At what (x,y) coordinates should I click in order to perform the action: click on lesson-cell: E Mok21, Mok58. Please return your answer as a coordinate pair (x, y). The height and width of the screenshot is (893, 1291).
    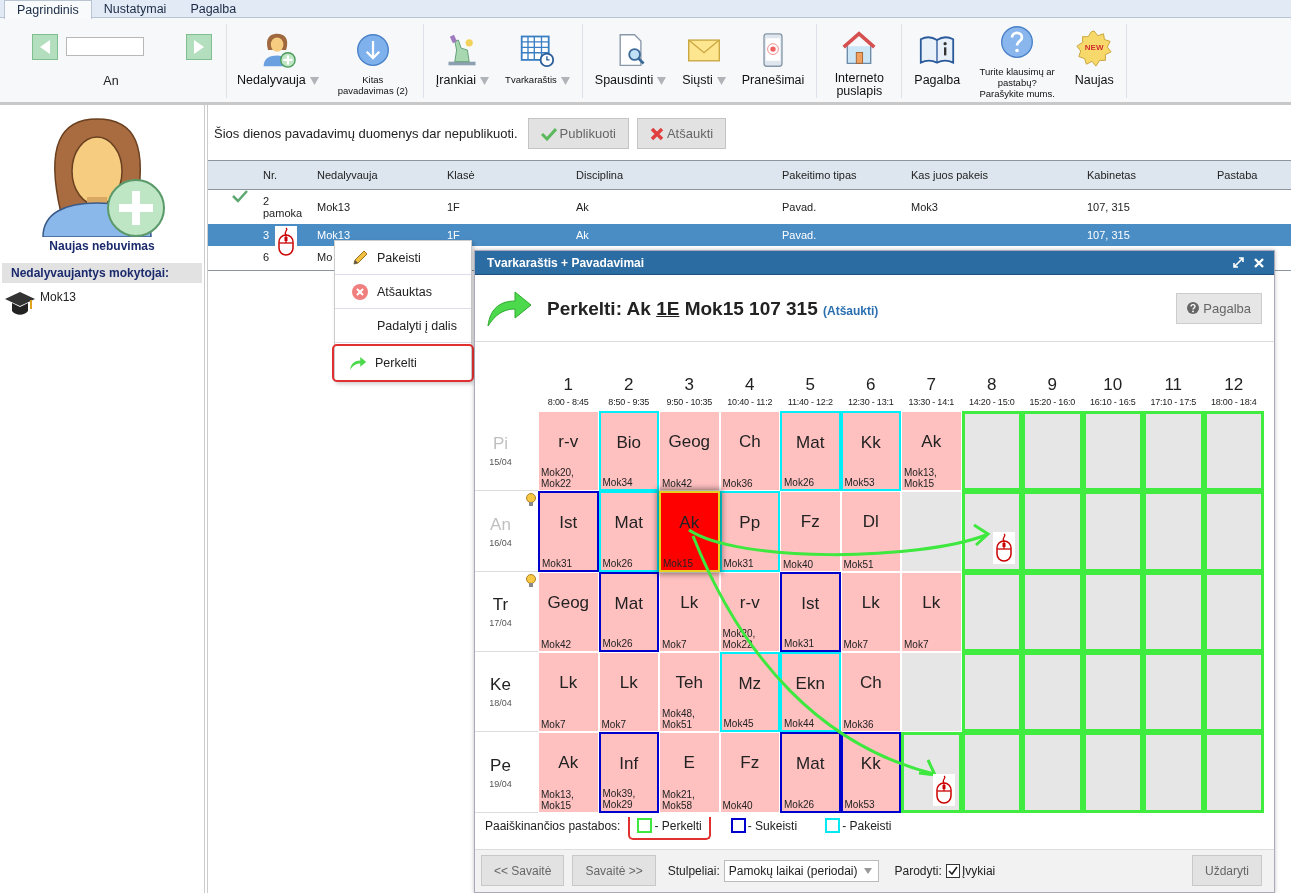
    Looking at the image, I should click on (689, 772).